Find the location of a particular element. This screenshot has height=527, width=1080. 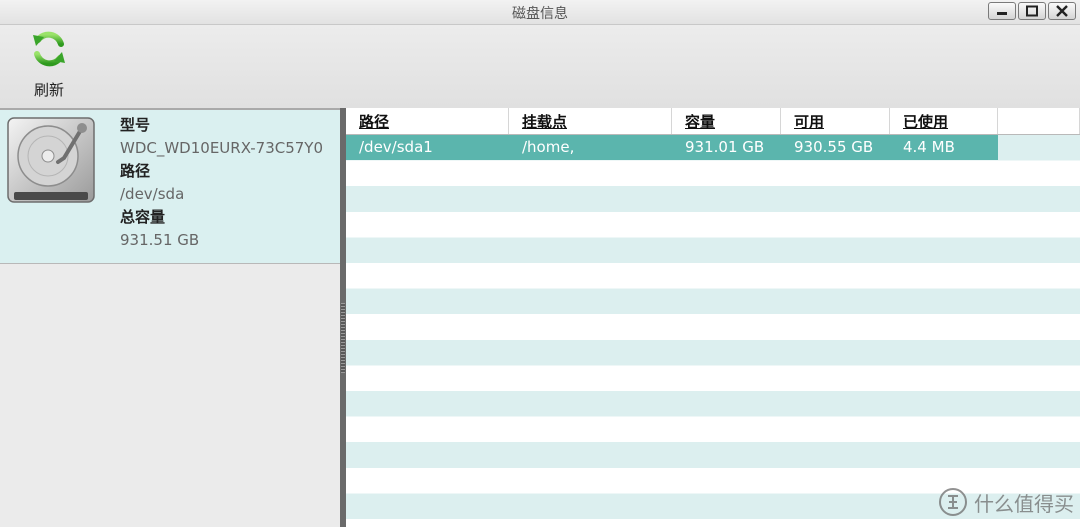

minimize-button is located at coordinates (1002, 11).